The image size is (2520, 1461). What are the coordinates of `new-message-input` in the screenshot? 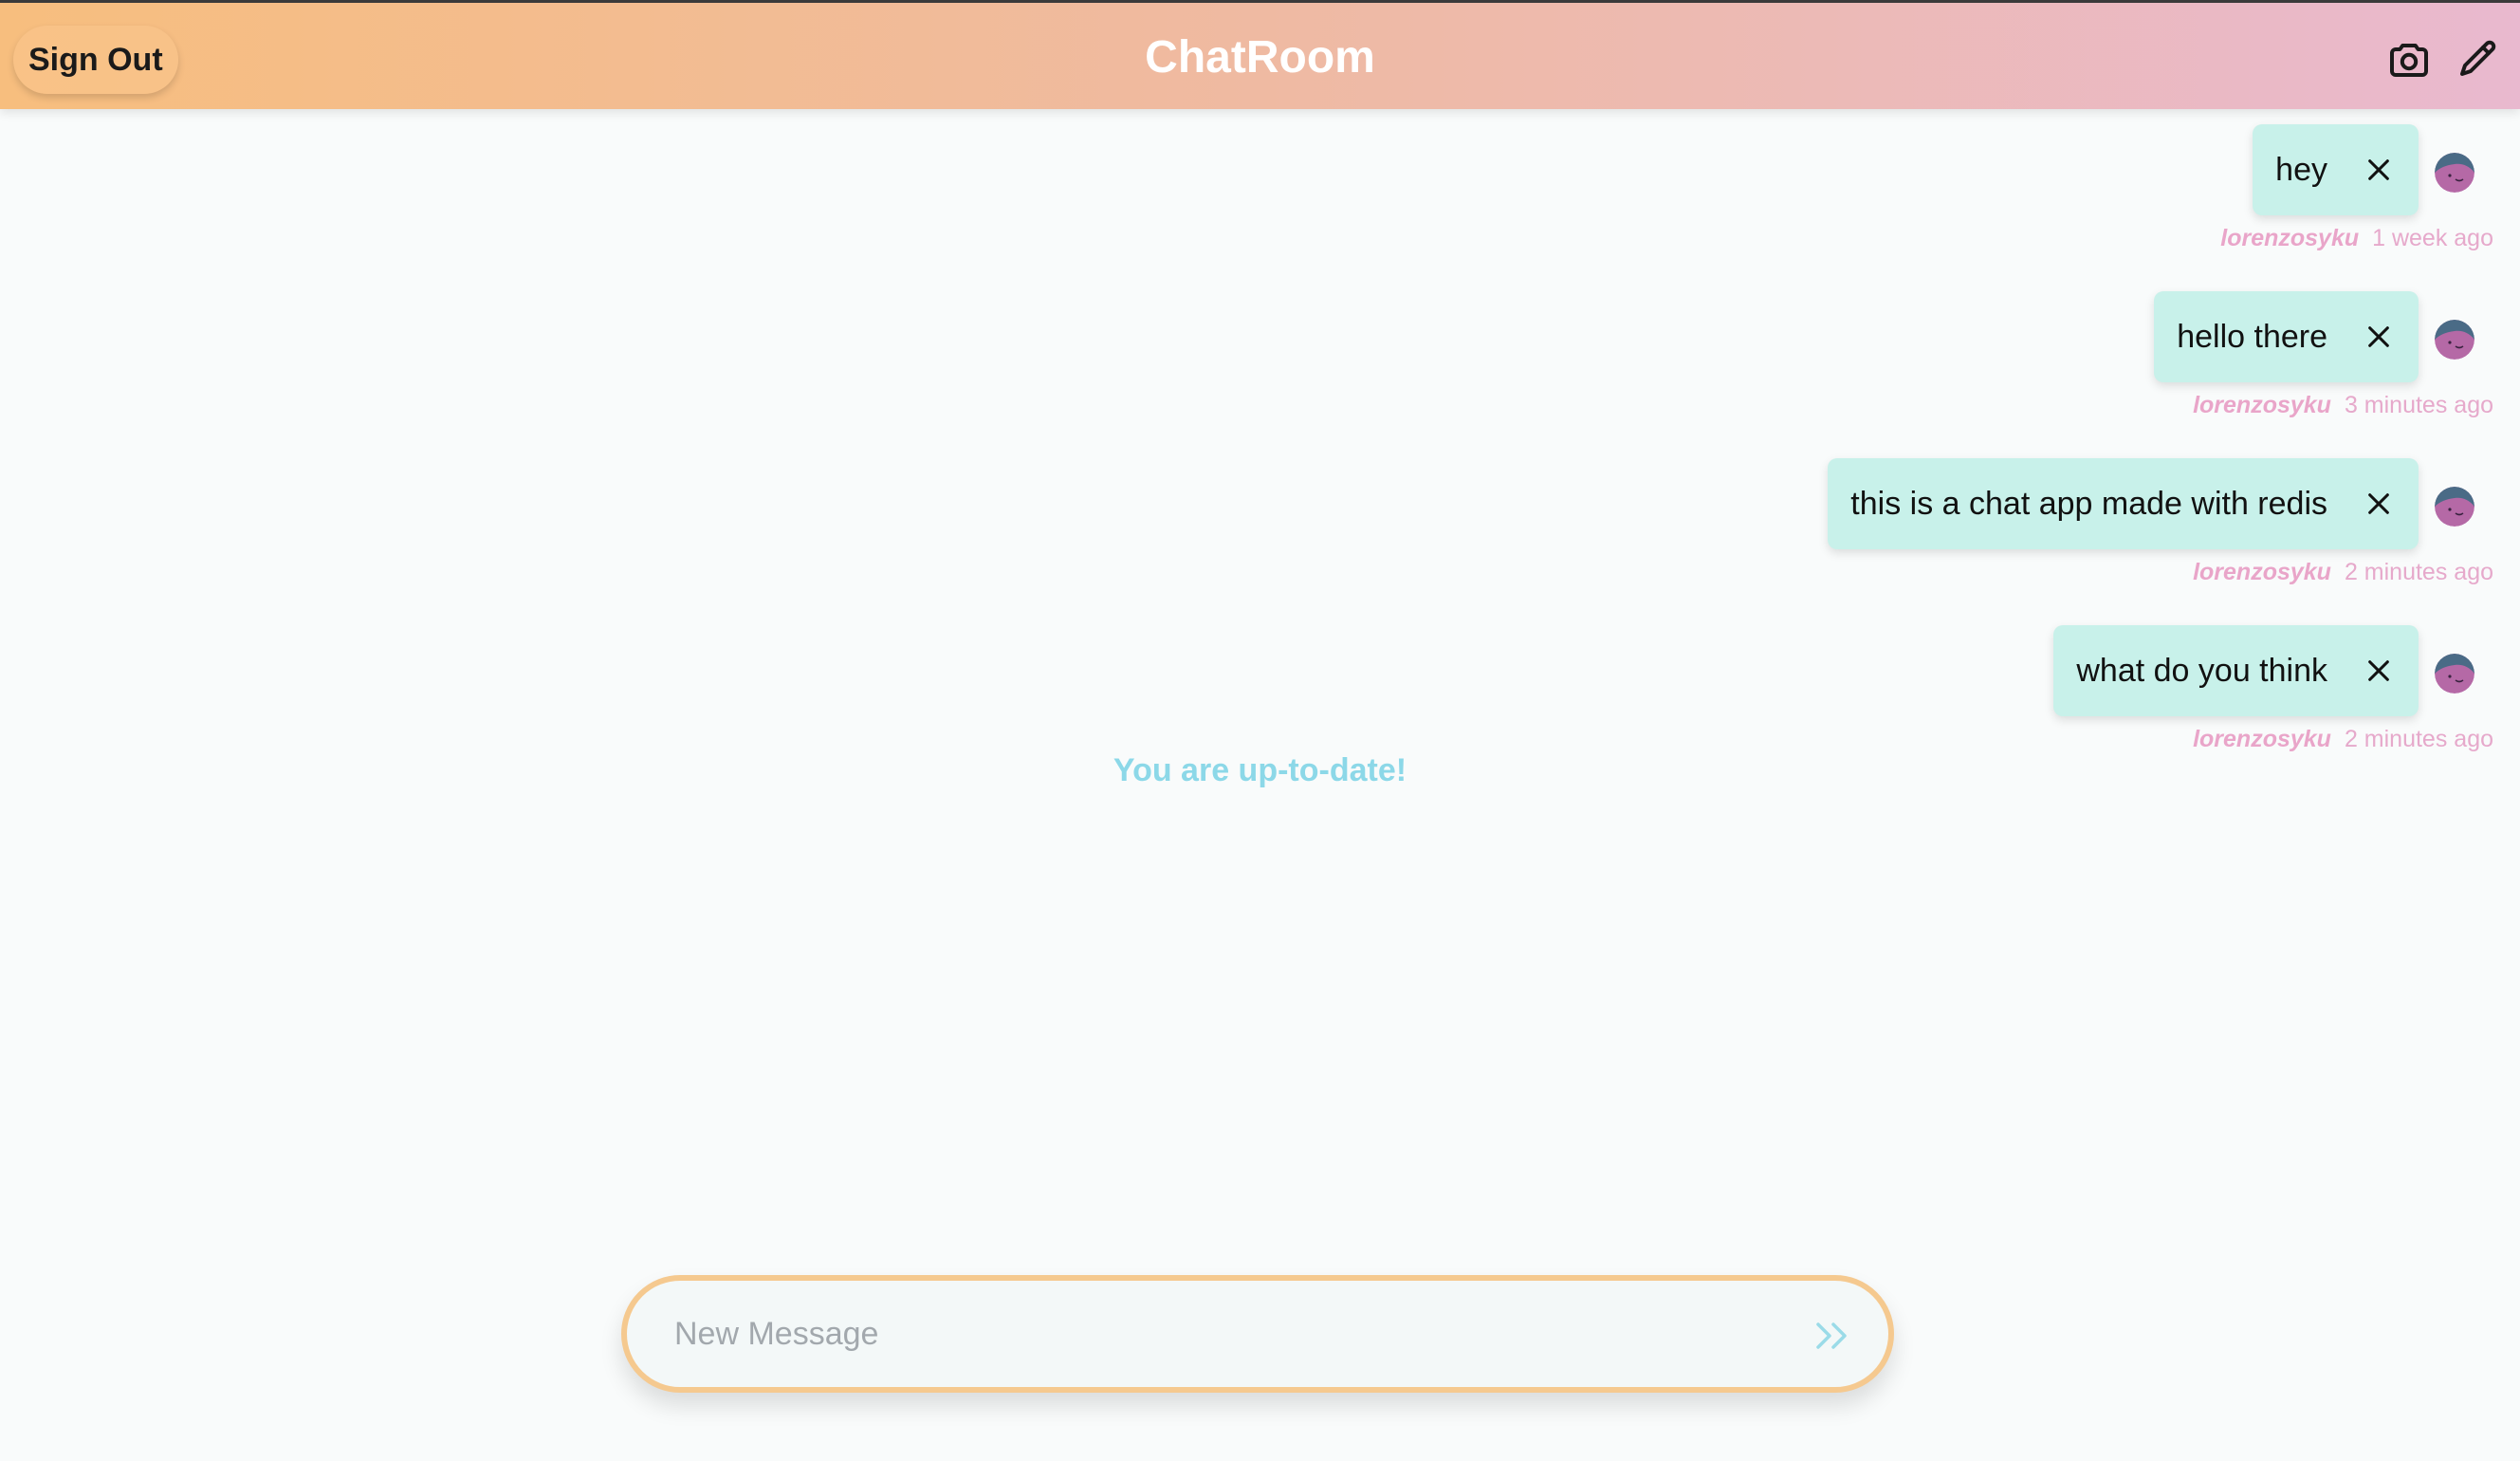 It's located at (1196, 1333).